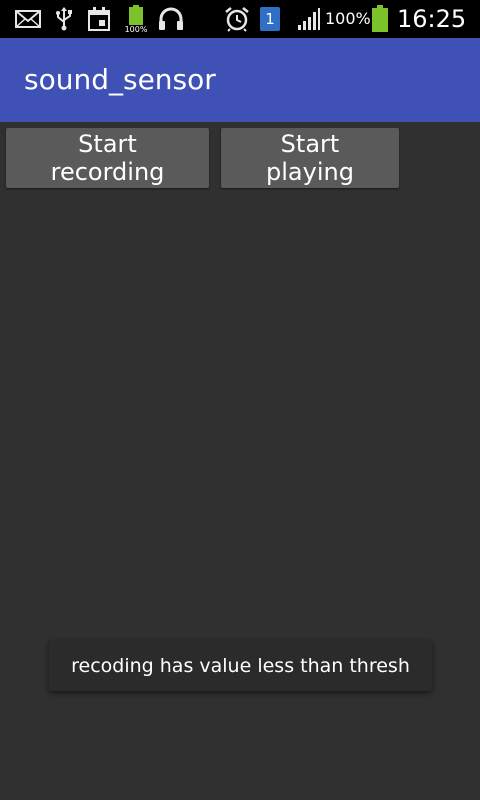  I want to click on status-bar: 100% 1 100% 16:25, so click(240, 19).